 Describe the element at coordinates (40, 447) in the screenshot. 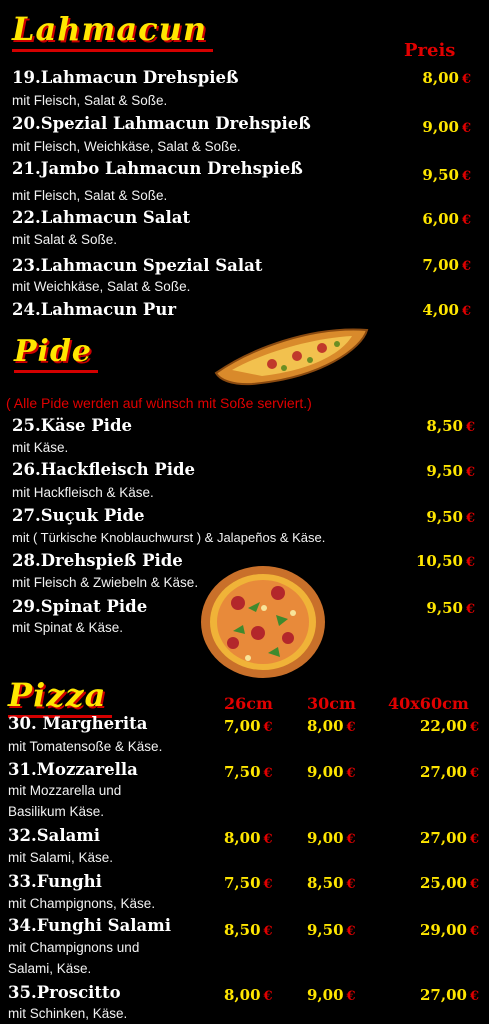

I see `item-desc: mit Käse.` at that location.